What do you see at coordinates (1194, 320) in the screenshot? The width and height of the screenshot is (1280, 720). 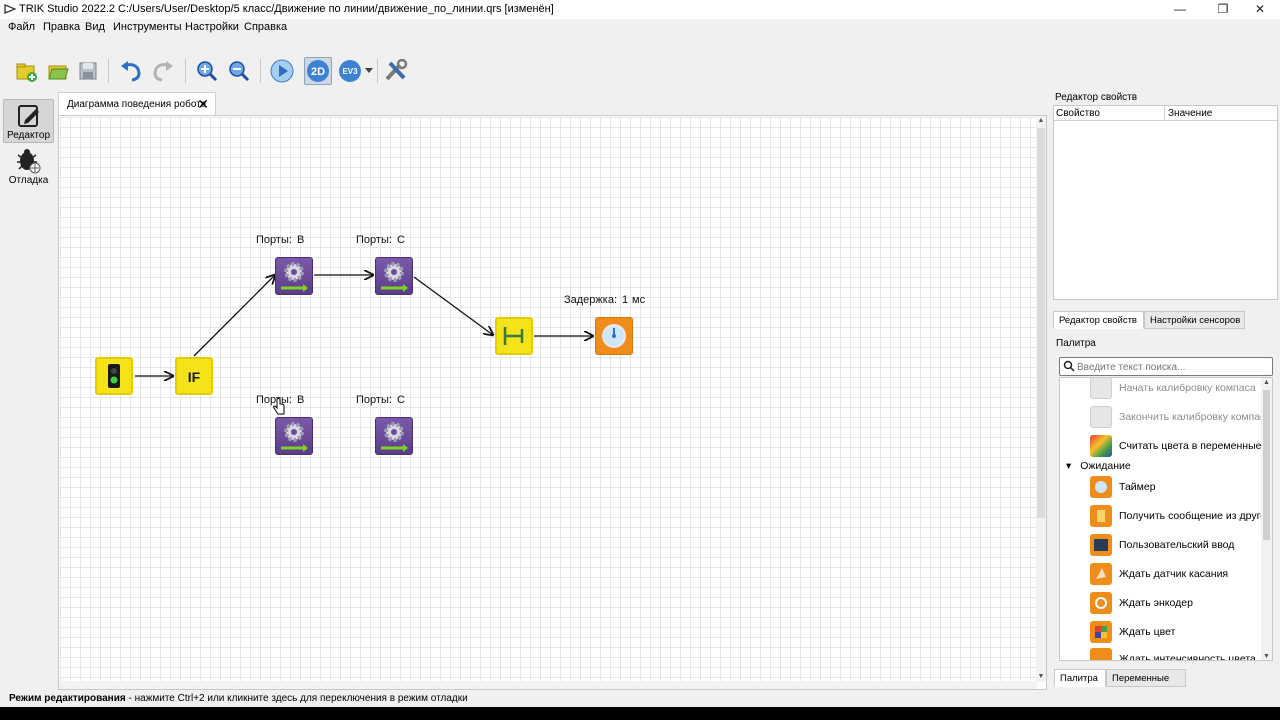 I see `tab-sensor-settings: Настройки сенсоров` at bounding box center [1194, 320].